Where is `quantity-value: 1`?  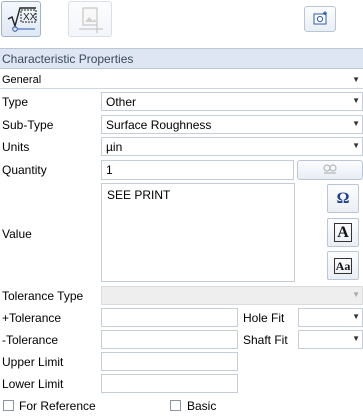
quantity-value: 1 is located at coordinates (109, 170).